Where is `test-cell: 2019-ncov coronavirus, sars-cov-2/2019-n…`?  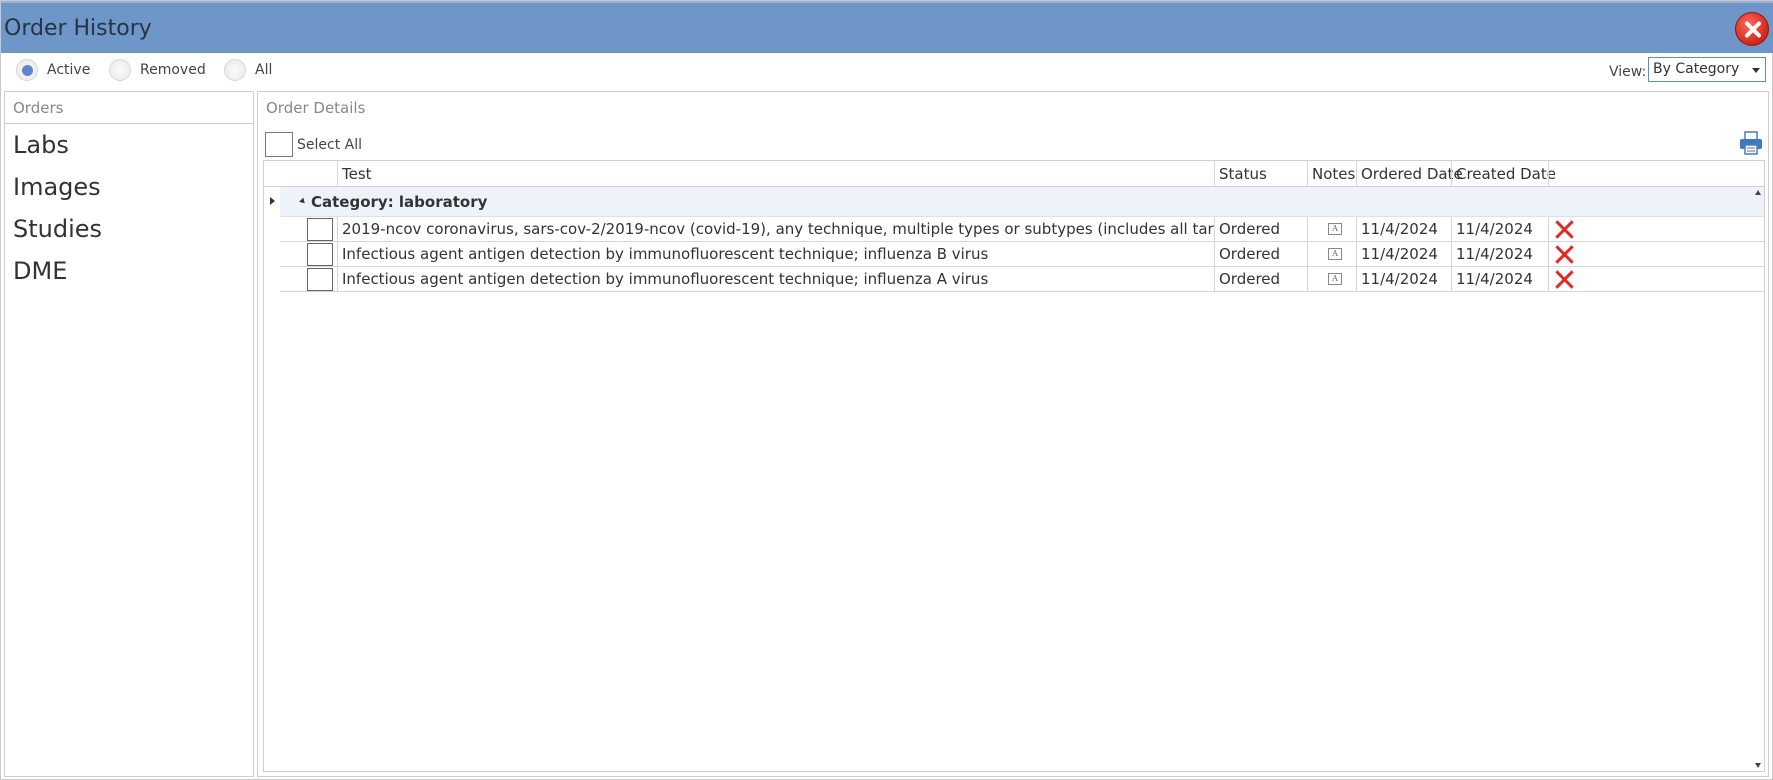 test-cell: 2019-ncov coronavirus, sars-cov-2/2019-n… is located at coordinates (775, 229).